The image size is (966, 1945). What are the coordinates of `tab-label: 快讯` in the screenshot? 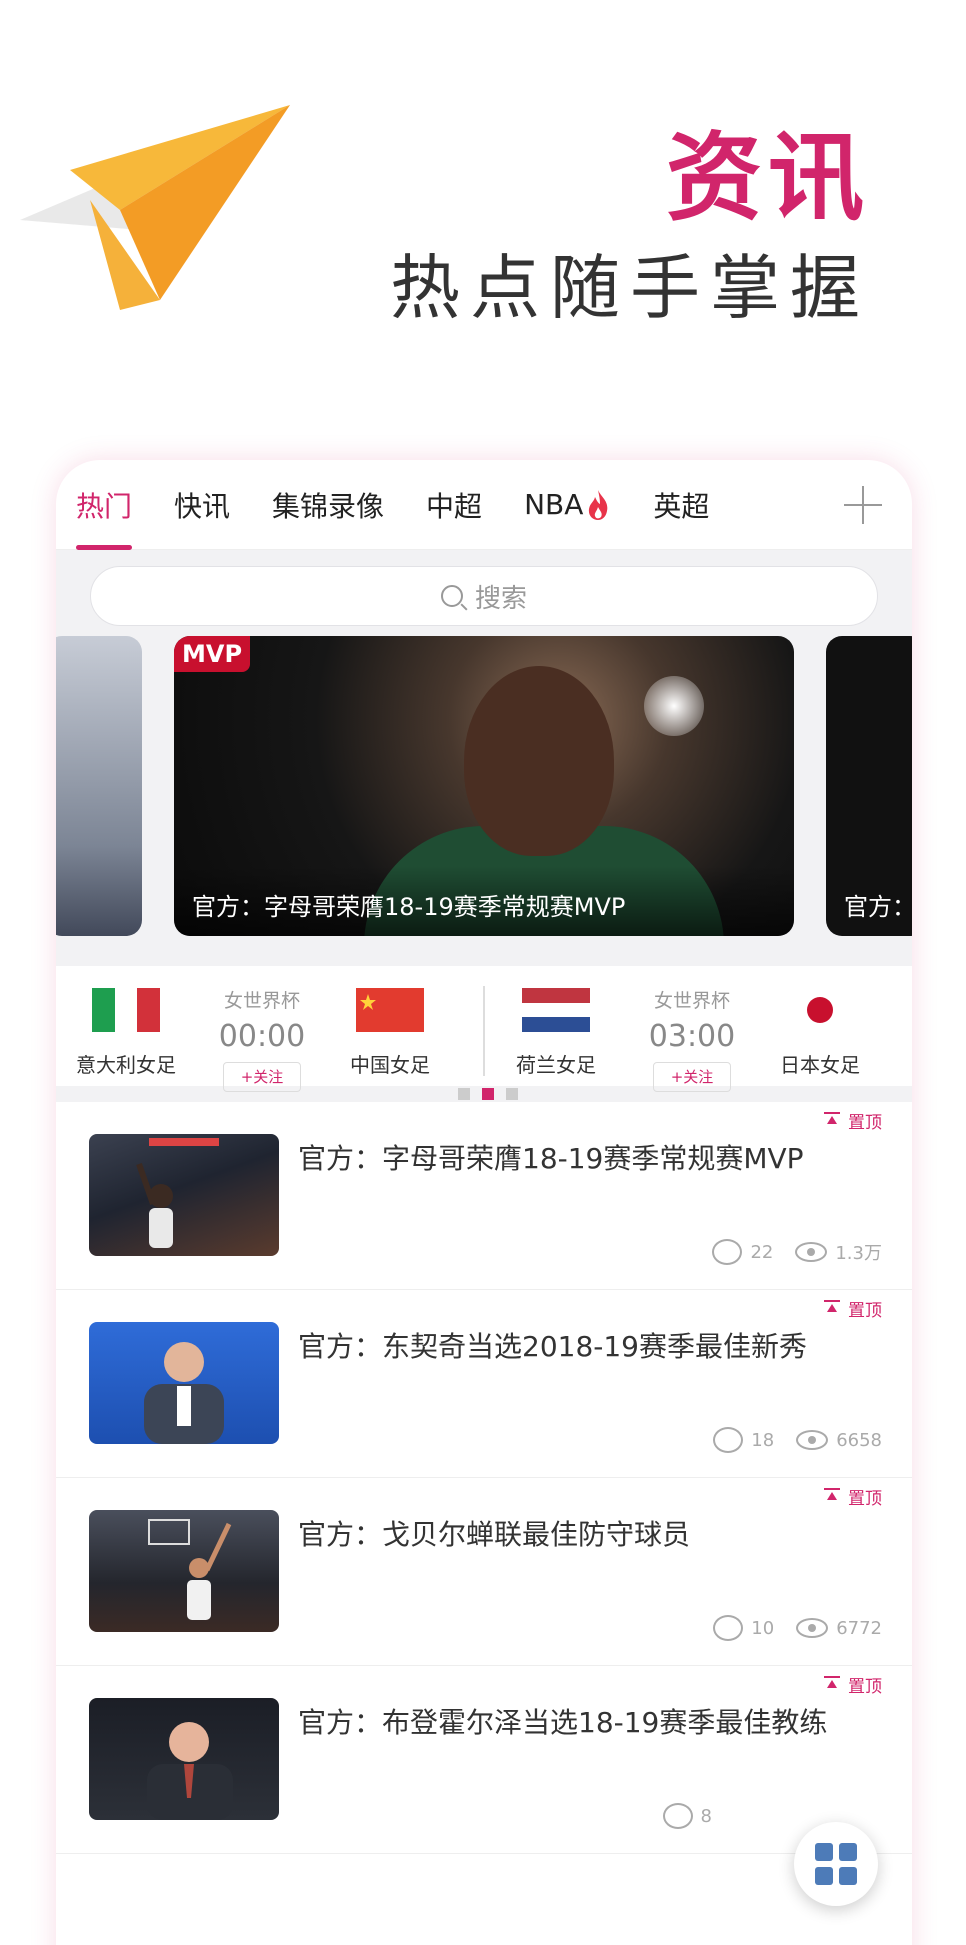 It's located at (202, 506).